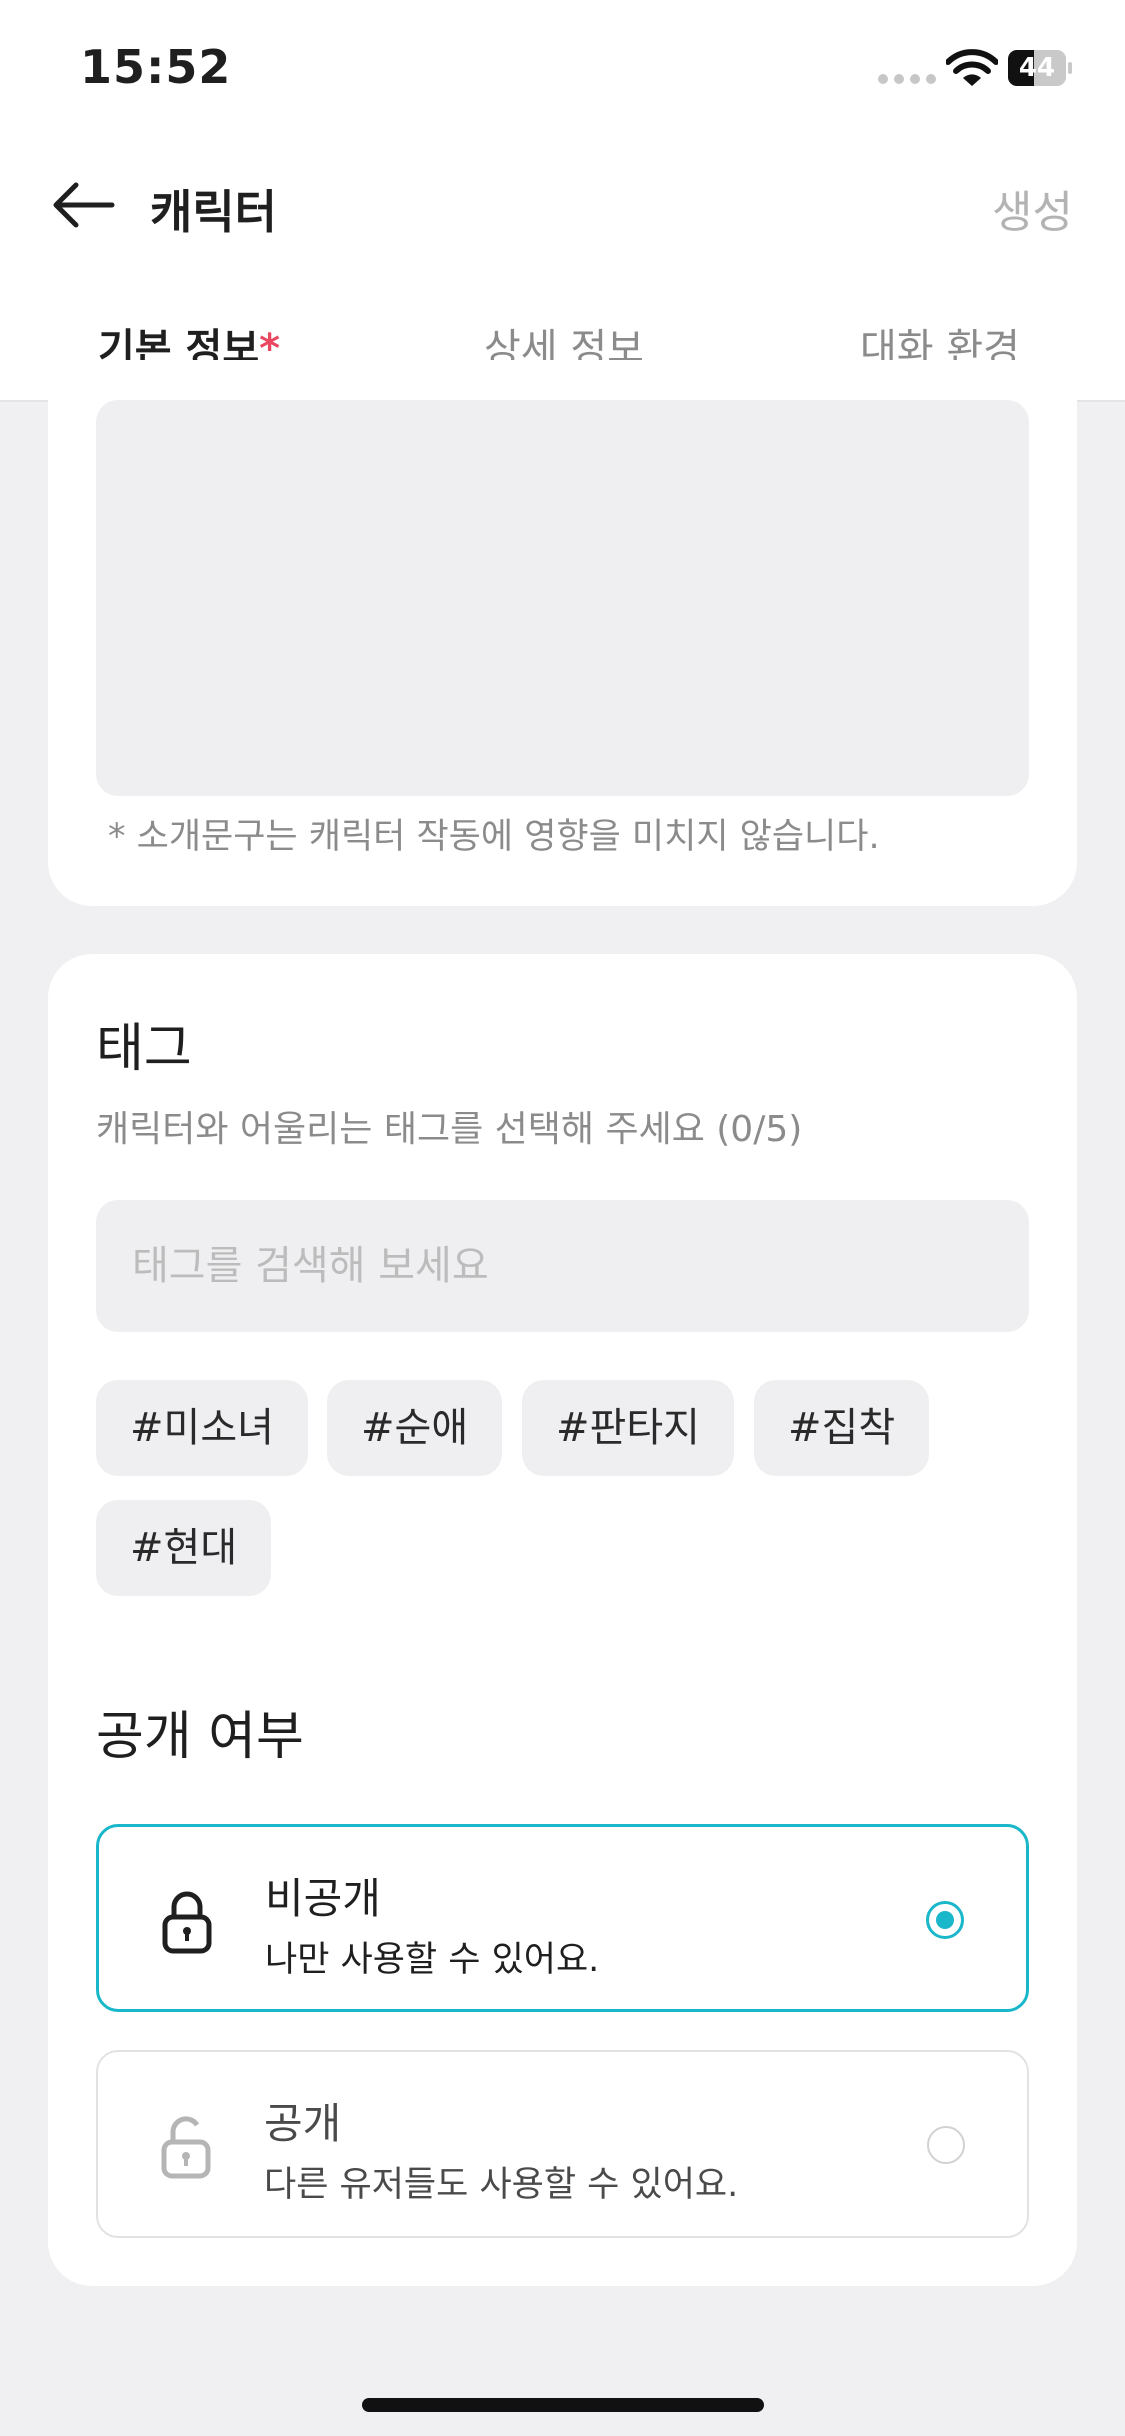 The image size is (1125, 2436). What do you see at coordinates (972, 67) in the screenshot?
I see `wifi-icon` at bounding box center [972, 67].